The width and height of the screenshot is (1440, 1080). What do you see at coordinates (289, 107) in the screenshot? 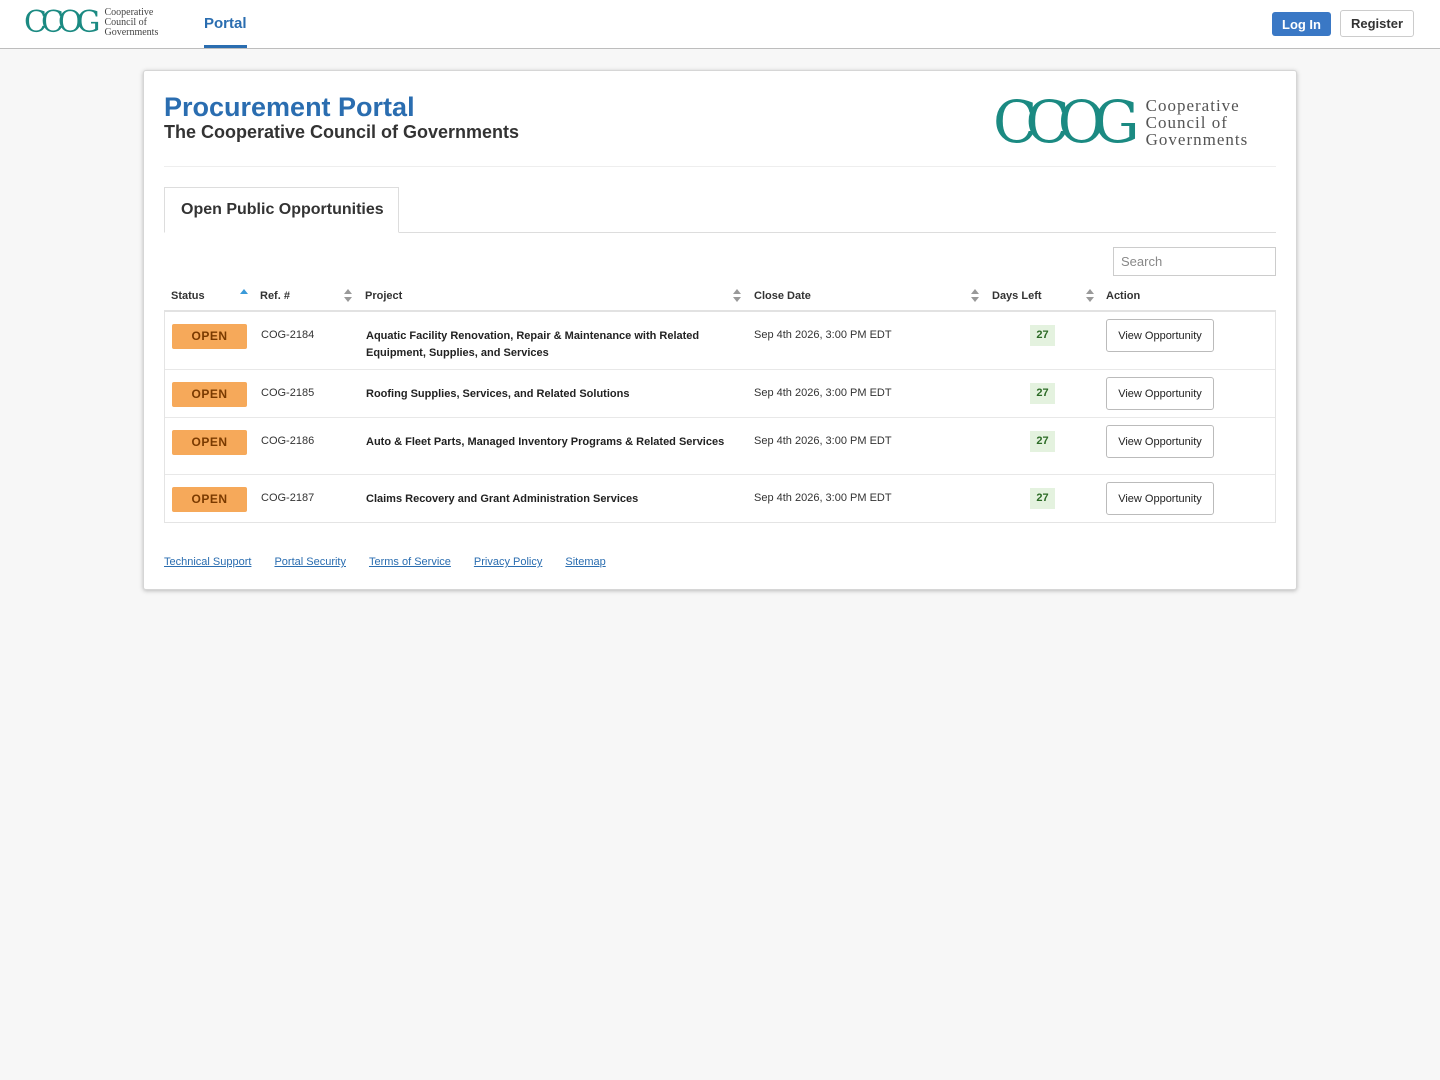
I see `page-title: Procurement Portal` at bounding box center [289, 107].